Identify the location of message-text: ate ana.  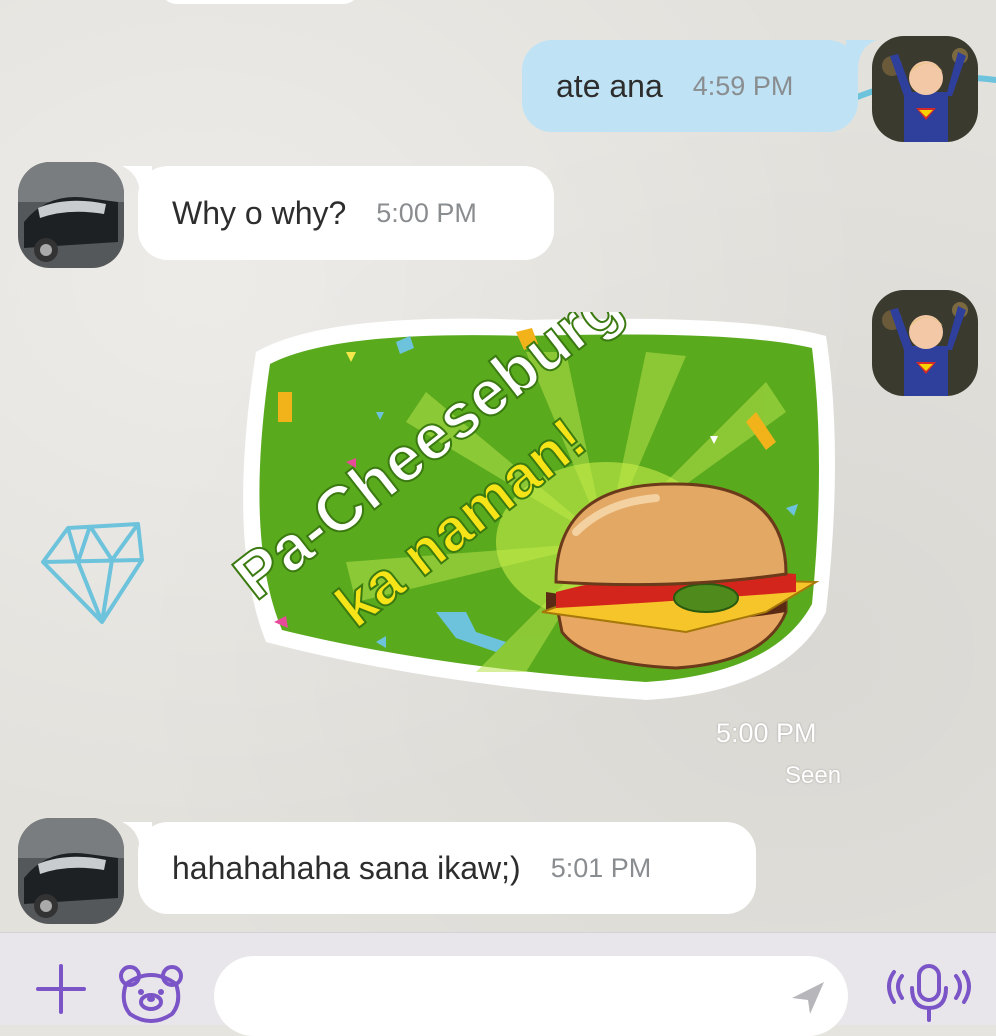
(609, 85).